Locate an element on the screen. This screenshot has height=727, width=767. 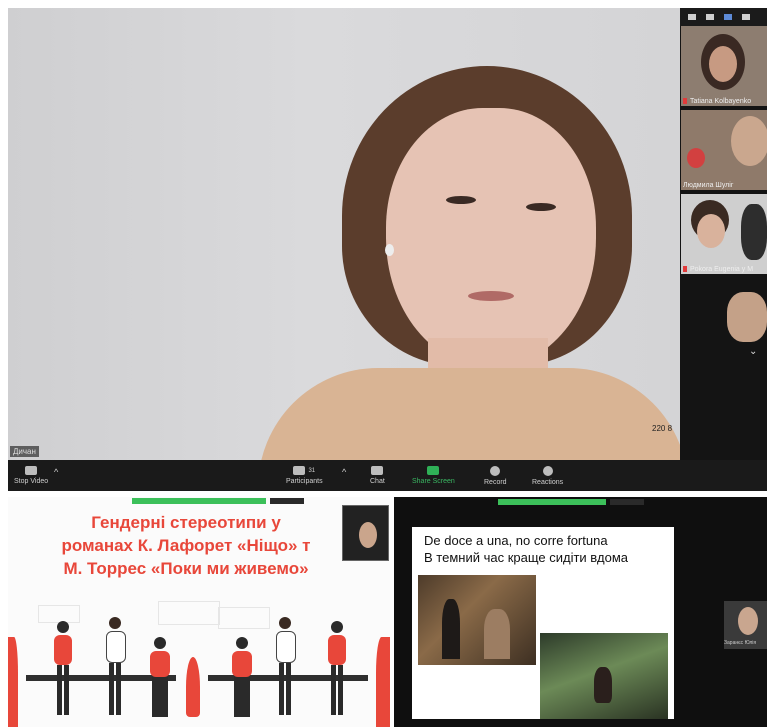
minimize-icon is located at coordinates (692, 17).